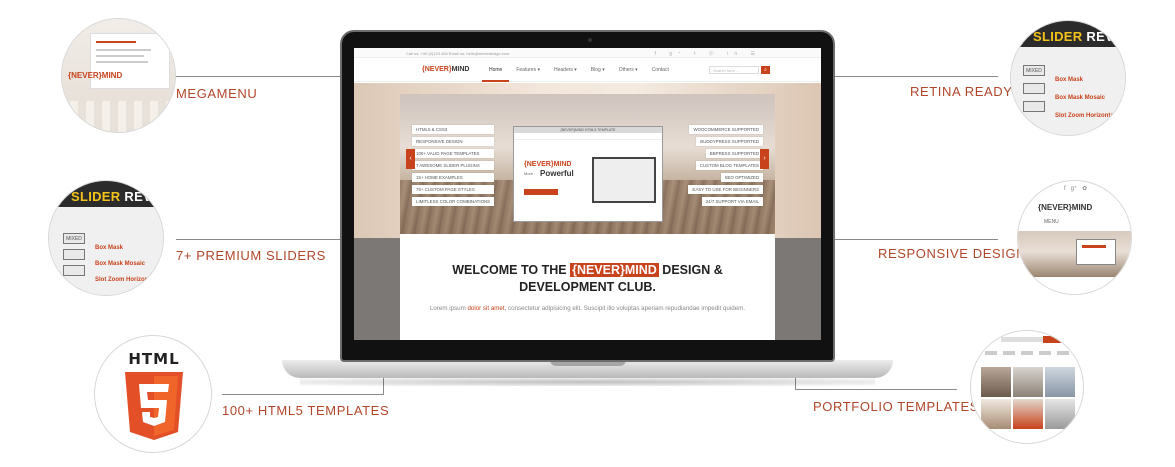 This screenshot has height=467, width=1175. Describe the element at coordinates (1074, 237) in the screenshot. I see `bubble-responsive-design: f g⁺ ✿ {NEVER}MIND MENU` at that location.